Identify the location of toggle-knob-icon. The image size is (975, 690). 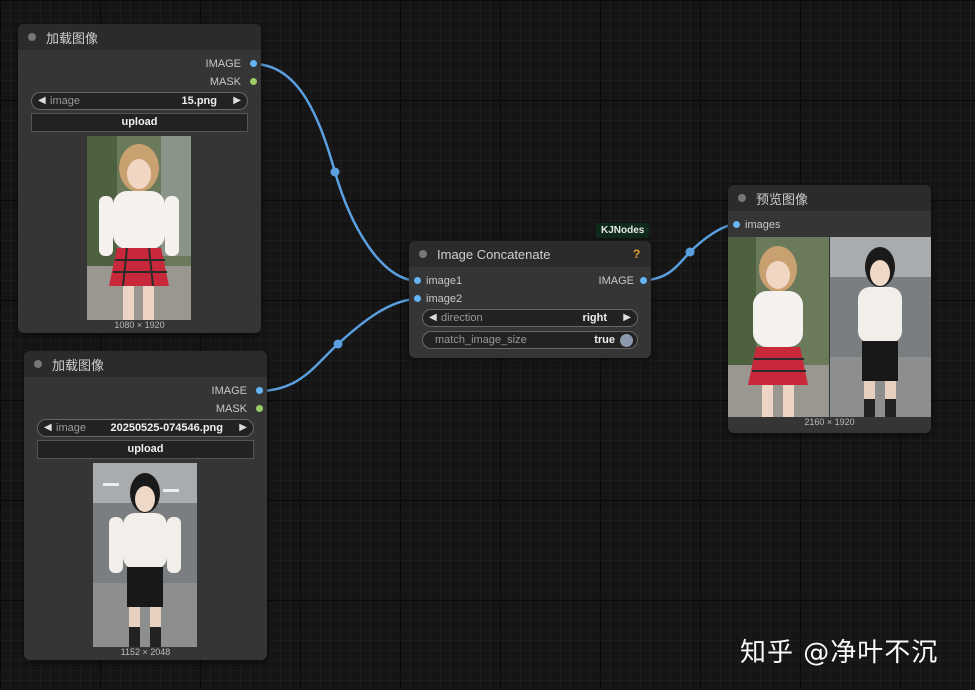
(626, 340).